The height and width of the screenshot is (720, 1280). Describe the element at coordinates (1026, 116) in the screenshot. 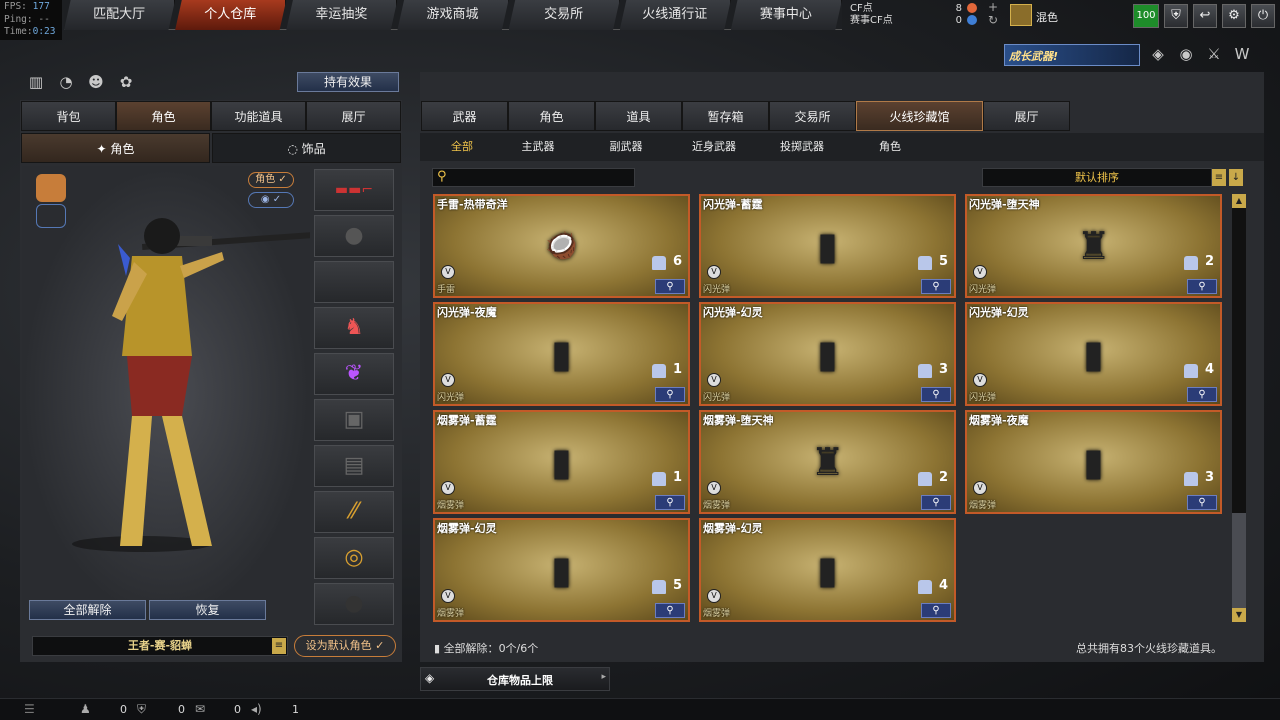

I see `tab-gallery: 展厅` at that location.